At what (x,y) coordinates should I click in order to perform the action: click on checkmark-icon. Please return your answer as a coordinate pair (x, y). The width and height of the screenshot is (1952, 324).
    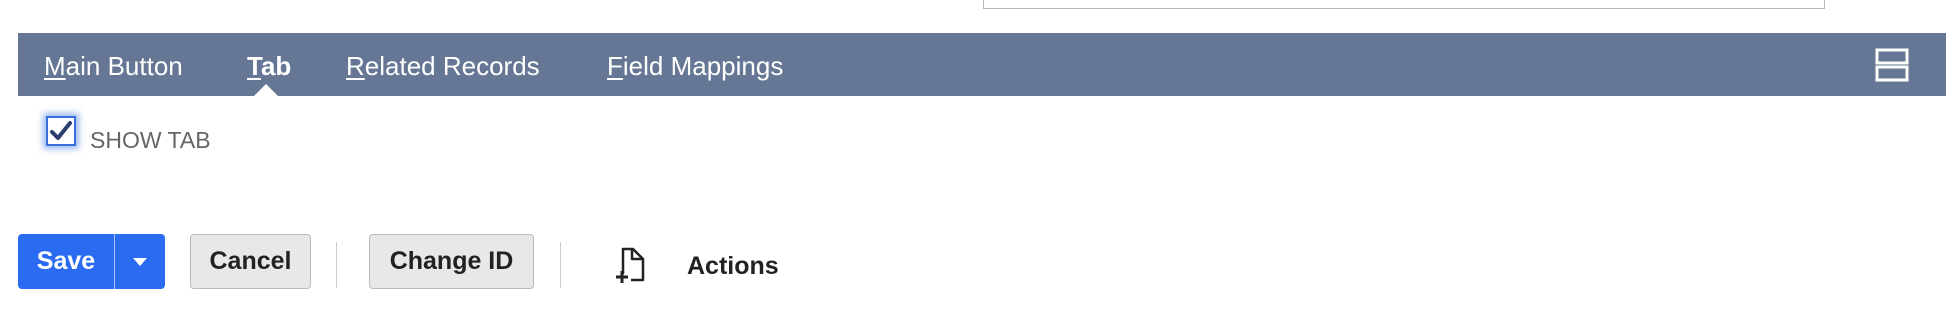
    Looking at the image, I should click on (61, 130).